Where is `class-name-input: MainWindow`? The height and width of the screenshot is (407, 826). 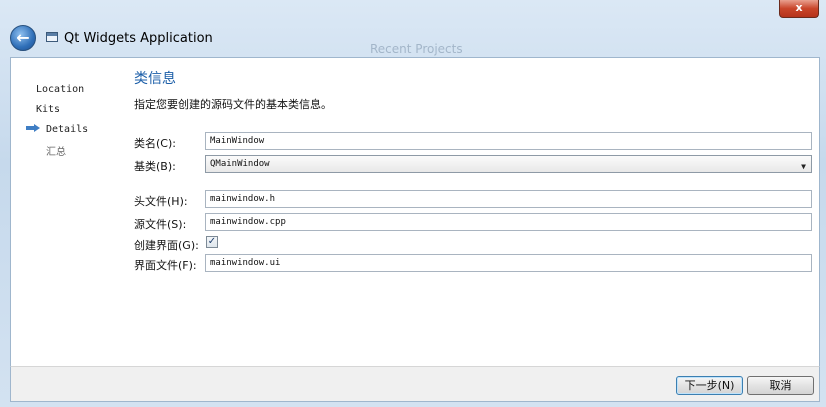 class-name-input: MainWindow is located at coordinates (508, 141).